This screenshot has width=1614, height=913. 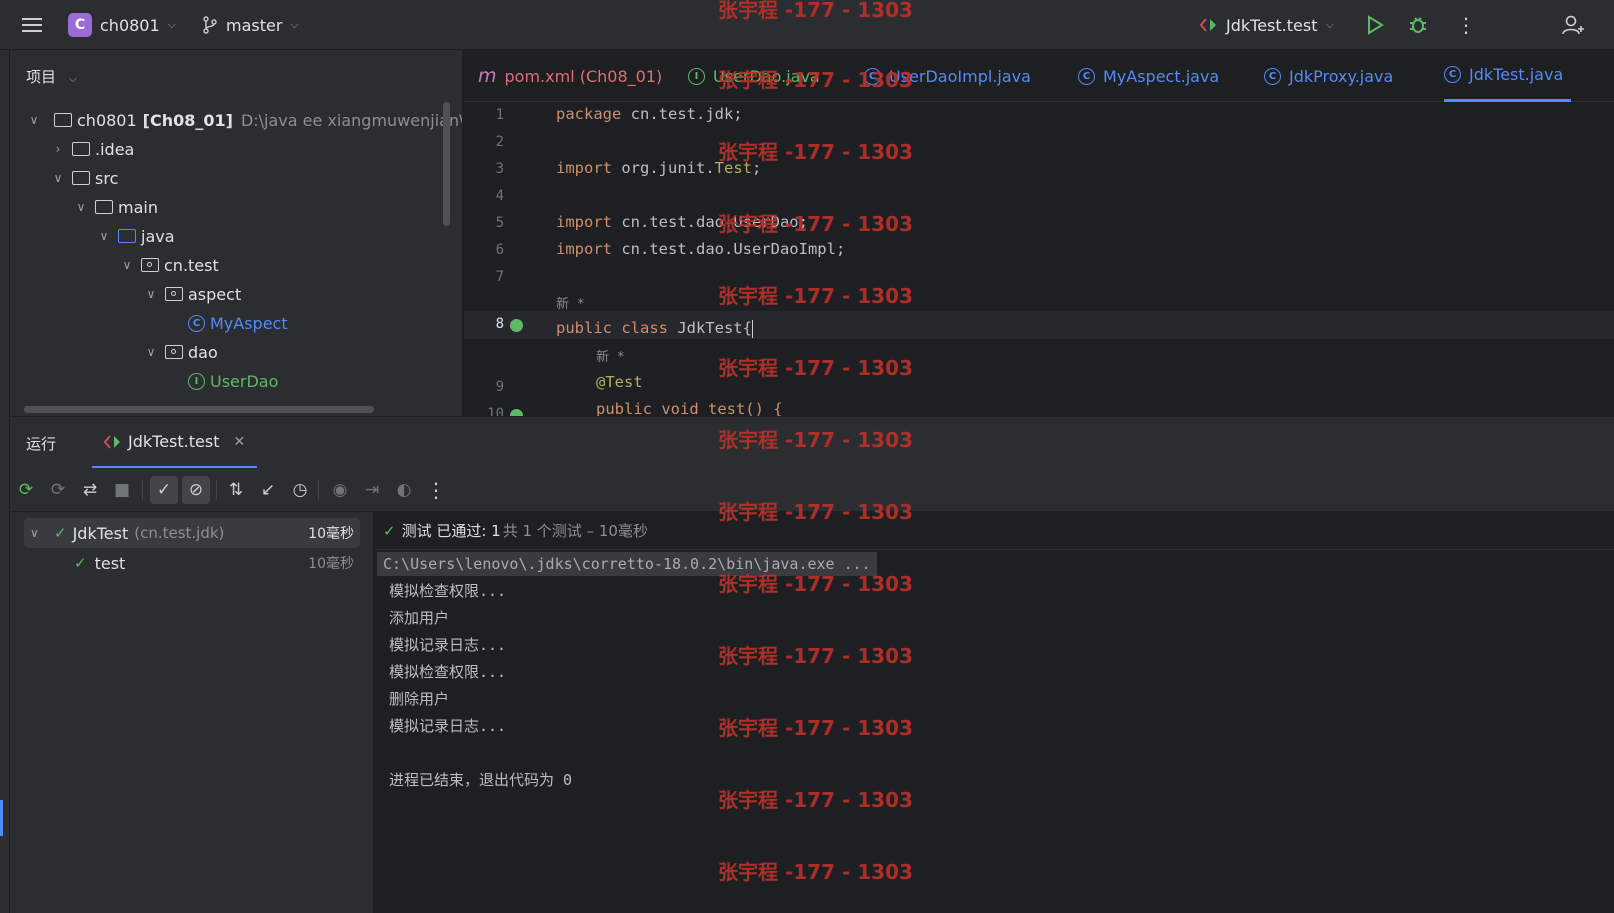 What do you see at coordinates (196, 490) in the screenshot?
I see `show-ignored-icon: ⊘` at bounding box center [196, 490].